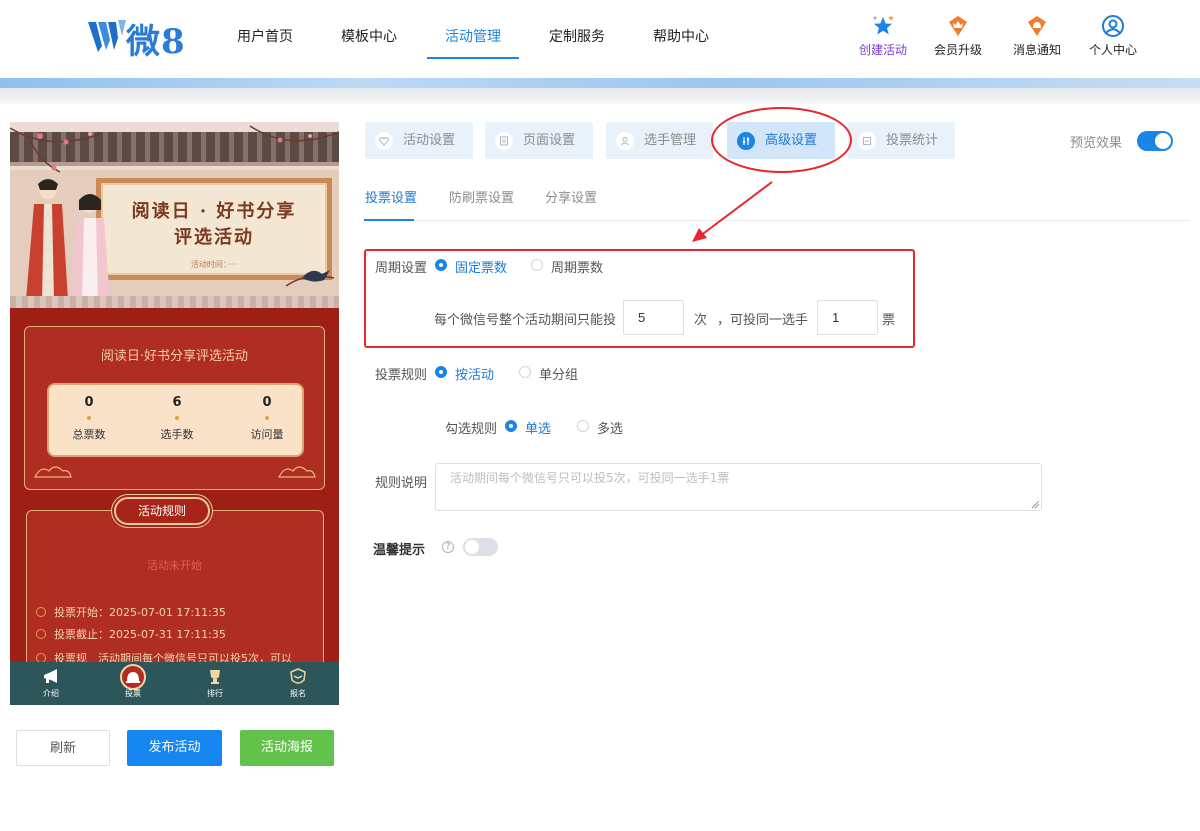 Image resolution: width=1200 pixels, height=831 pixels. What do you see at coordinates (50, 676) in the screenshot?
I see `megaphone-icon` at bounding box center [50, 676].